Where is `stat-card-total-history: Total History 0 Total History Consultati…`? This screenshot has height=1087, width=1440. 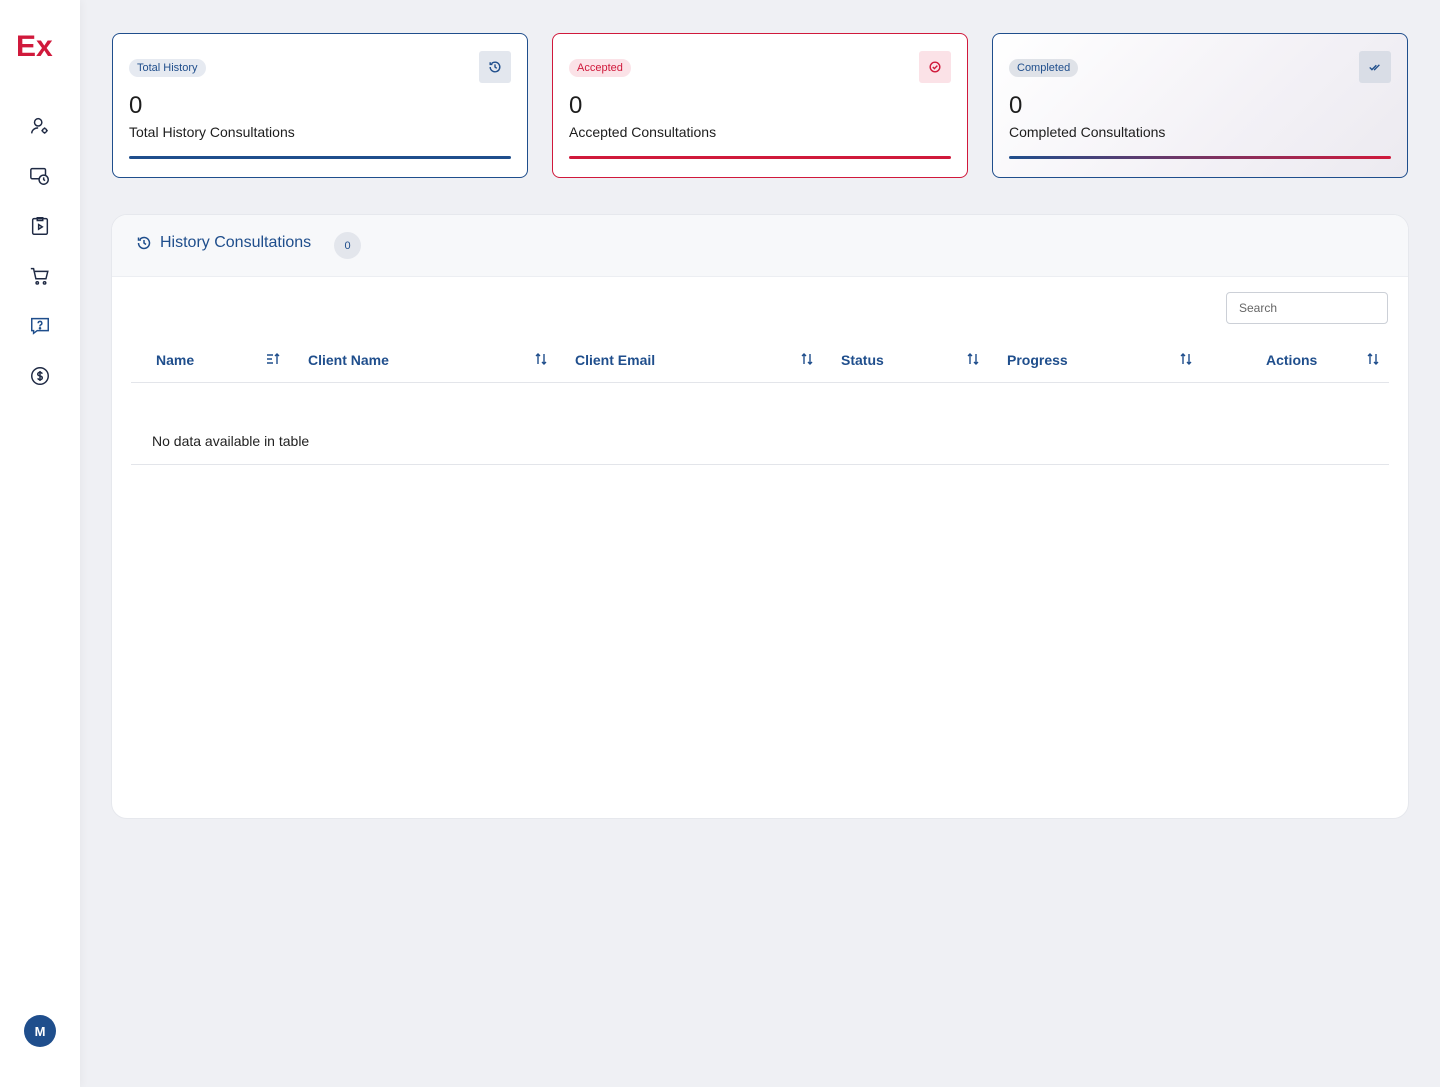 stat-card-total-history: Total History 0 Total History Consultati… is located at coordinates (320, 105).